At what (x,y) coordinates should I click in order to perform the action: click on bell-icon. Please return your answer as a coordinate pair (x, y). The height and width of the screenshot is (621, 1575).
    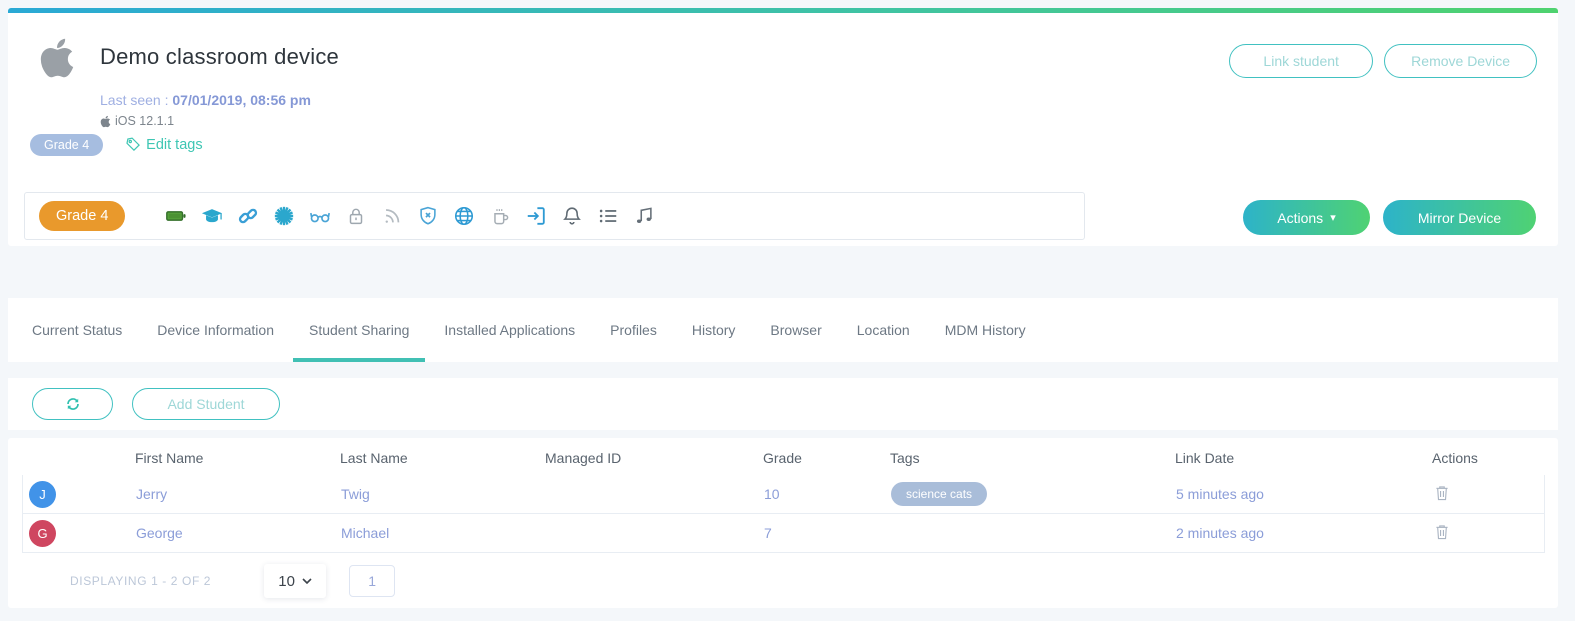
    Looking at the image, I should click on (572, 216).